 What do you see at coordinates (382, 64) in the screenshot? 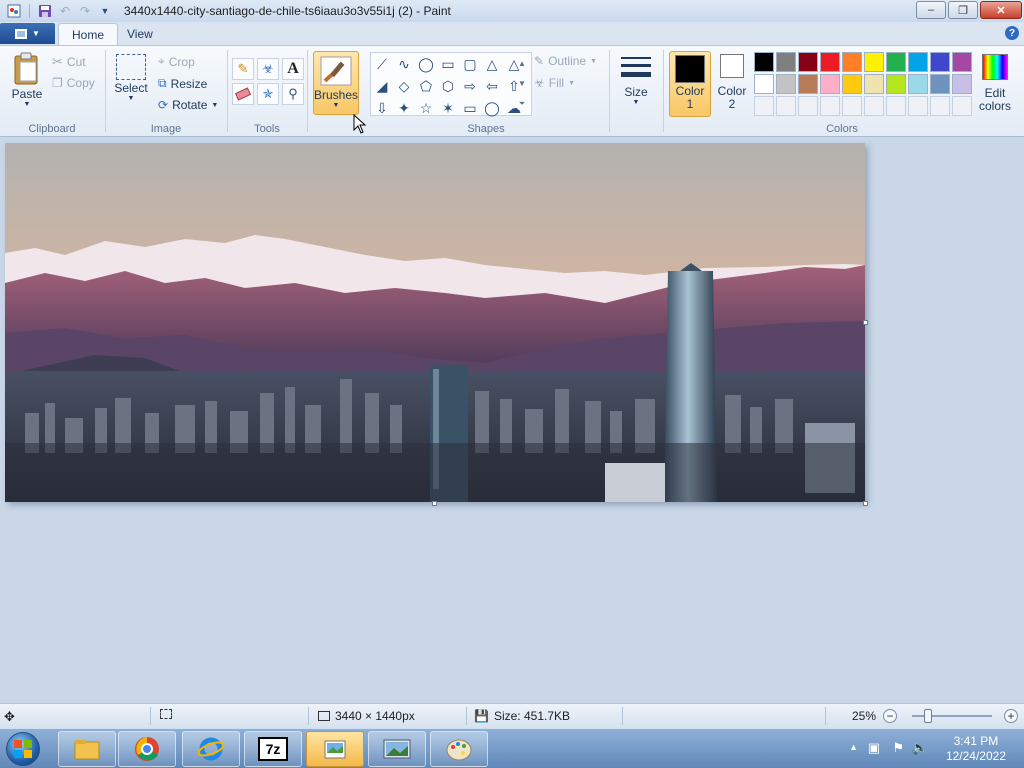
I see `line-shape-icon: ⟋` at bounding box center [382, 64].